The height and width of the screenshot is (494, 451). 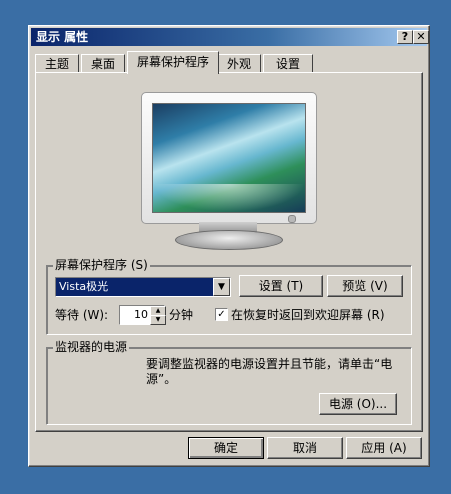 What do you see at coordinates (365, 286) in the screenshot?
I see `preview-button: 预览 (V)` at bounding box center [365, 286].